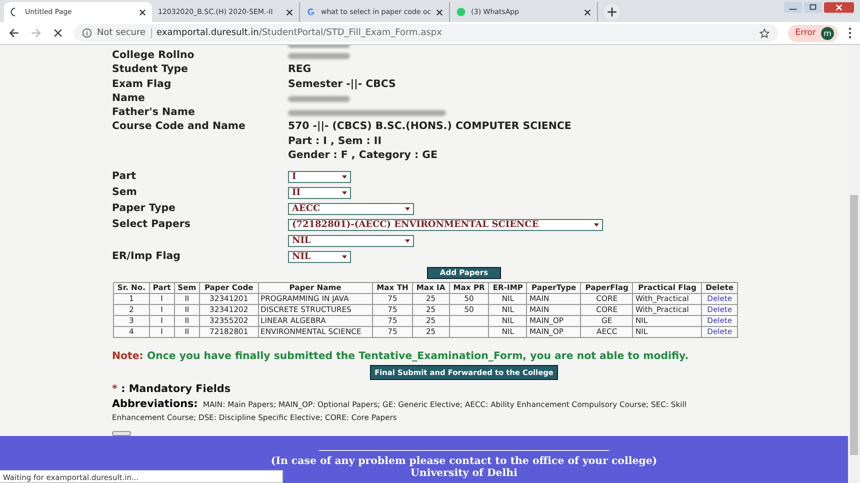  Describe the element at coordinates (464, 461) in the screenshot. I see `footer-text: (In case of any problem please contact to the office of your college)` at that location.